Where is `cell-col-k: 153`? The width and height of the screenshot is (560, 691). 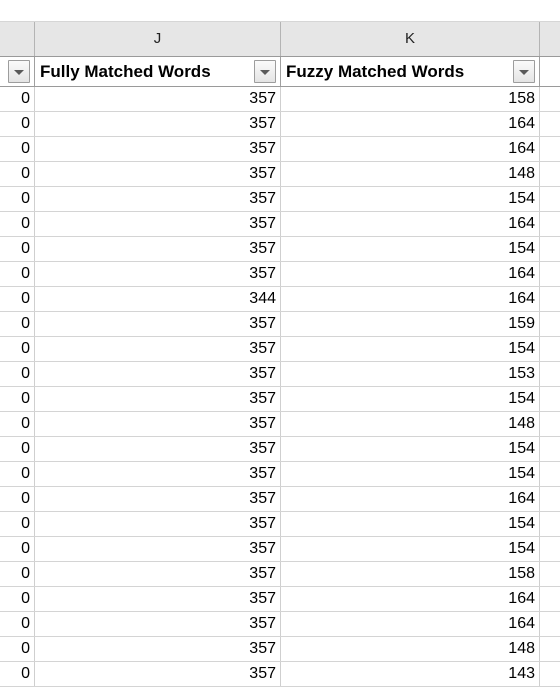
cell-col-k: 153 is located at coordinates (410, 374).